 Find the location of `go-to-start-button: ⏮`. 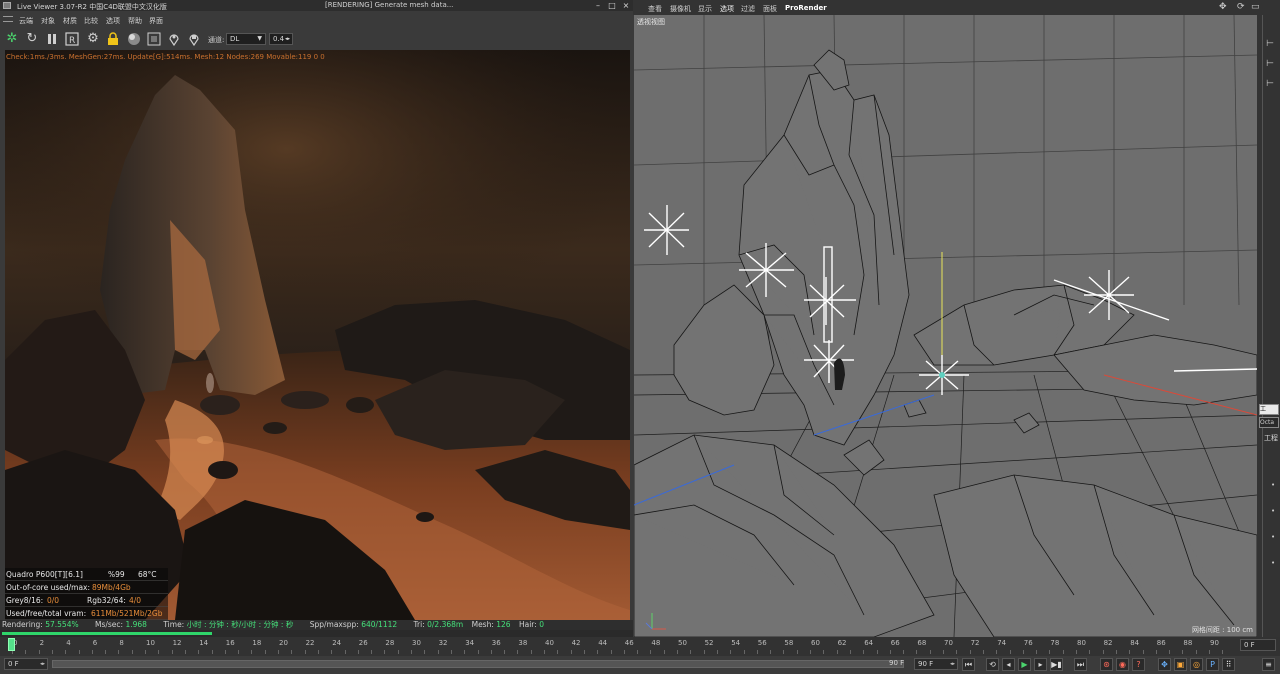

go-to-start-button: ⏮ is located at coordinates (968, 664).